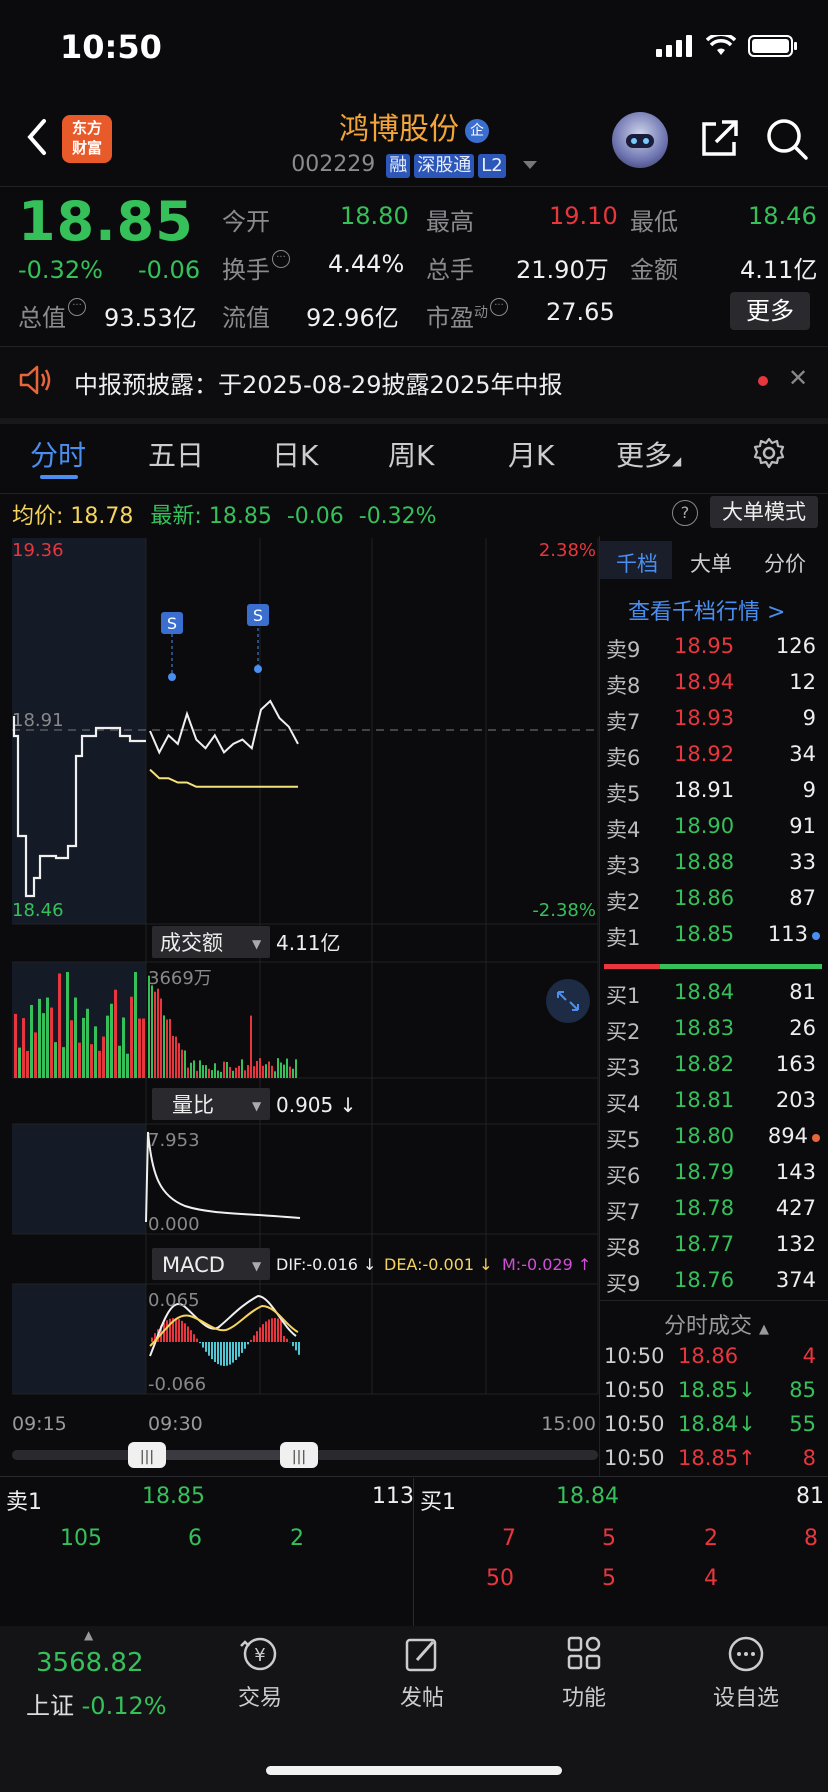 This screenshot has height=1792, width=828. I want to click on tab-more: 更多◢, so click(648, 454).